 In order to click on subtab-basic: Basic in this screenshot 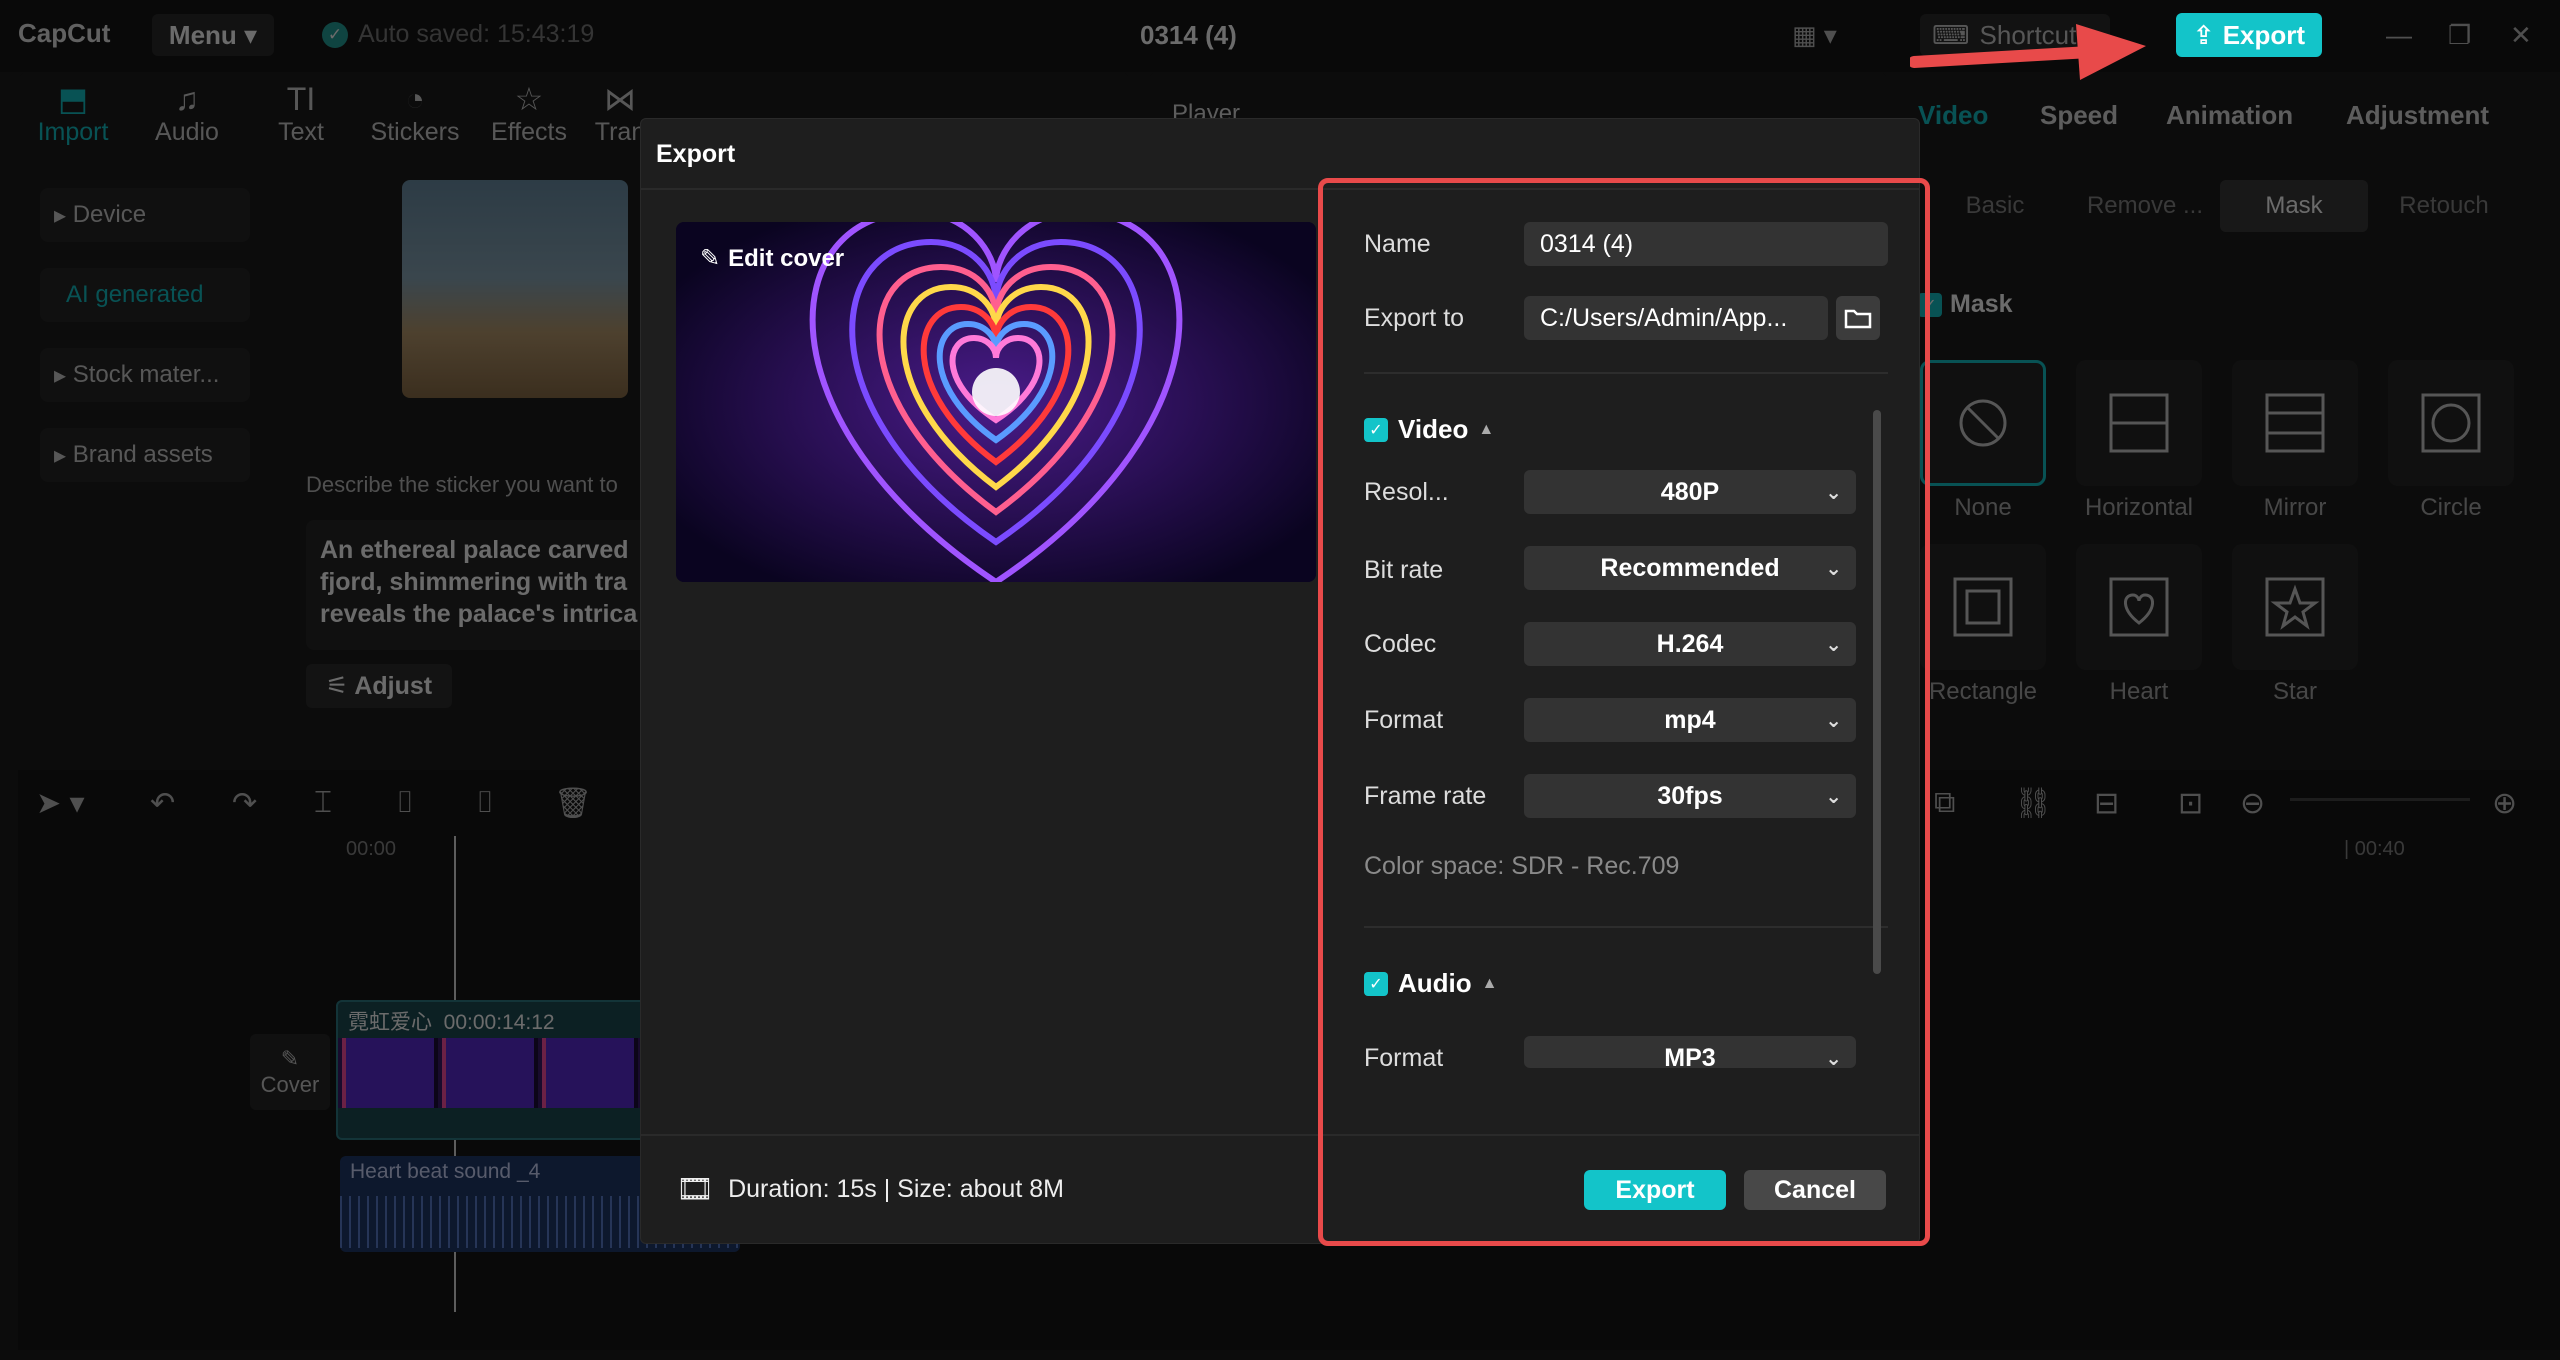, I will do `click(1995, 206)`.